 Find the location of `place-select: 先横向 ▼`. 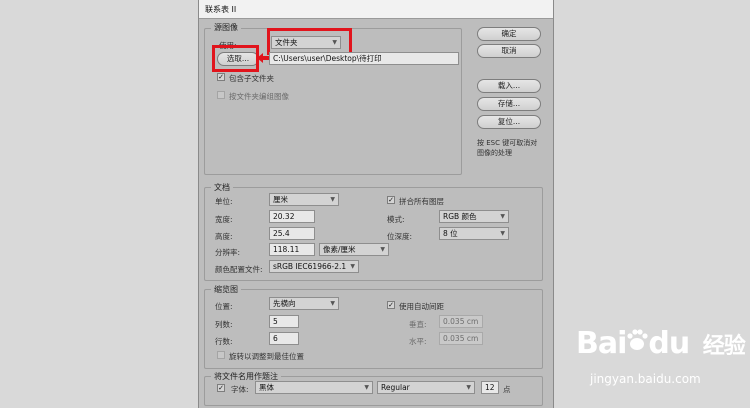

place-select: 先横向 ▼ is located at coordinates (304, 303).